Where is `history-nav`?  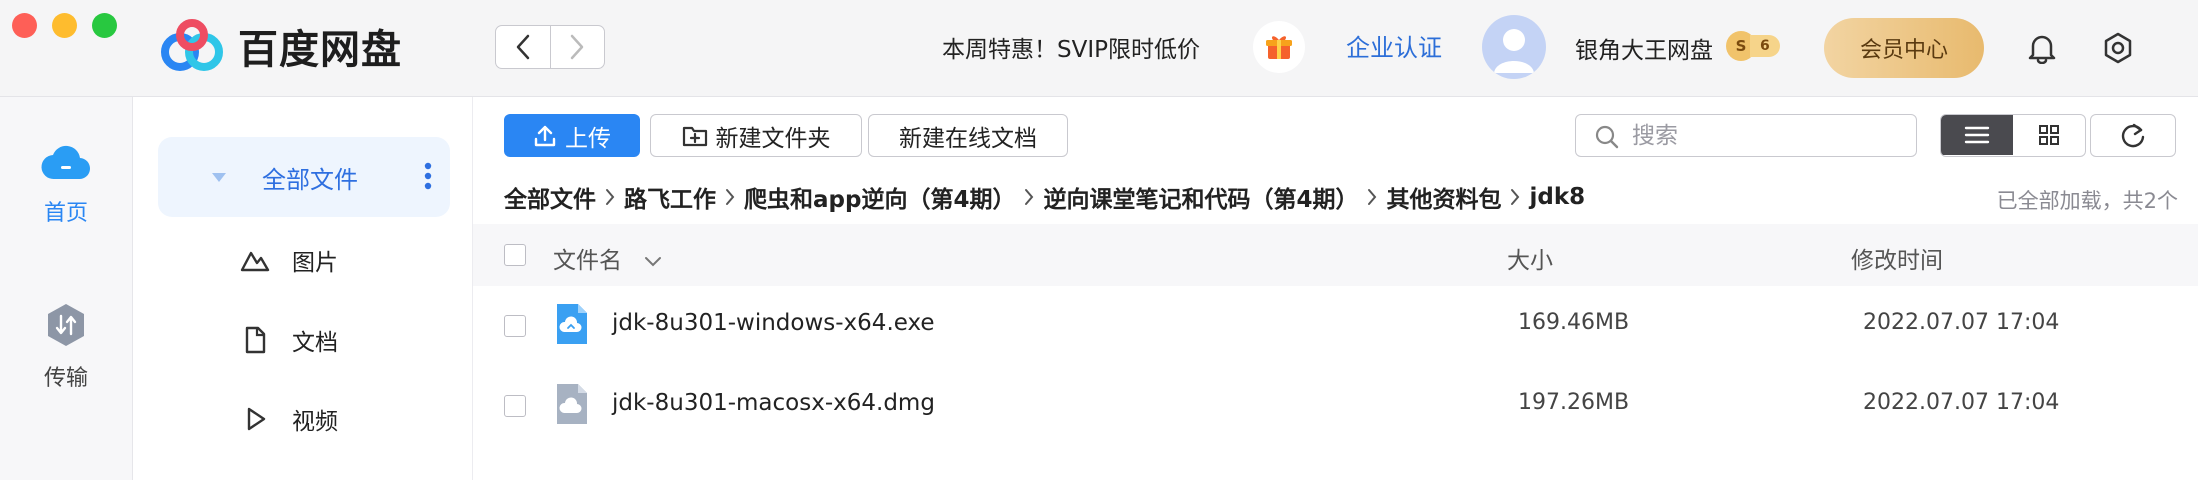 history-nav is located at coordinates (550, 47).